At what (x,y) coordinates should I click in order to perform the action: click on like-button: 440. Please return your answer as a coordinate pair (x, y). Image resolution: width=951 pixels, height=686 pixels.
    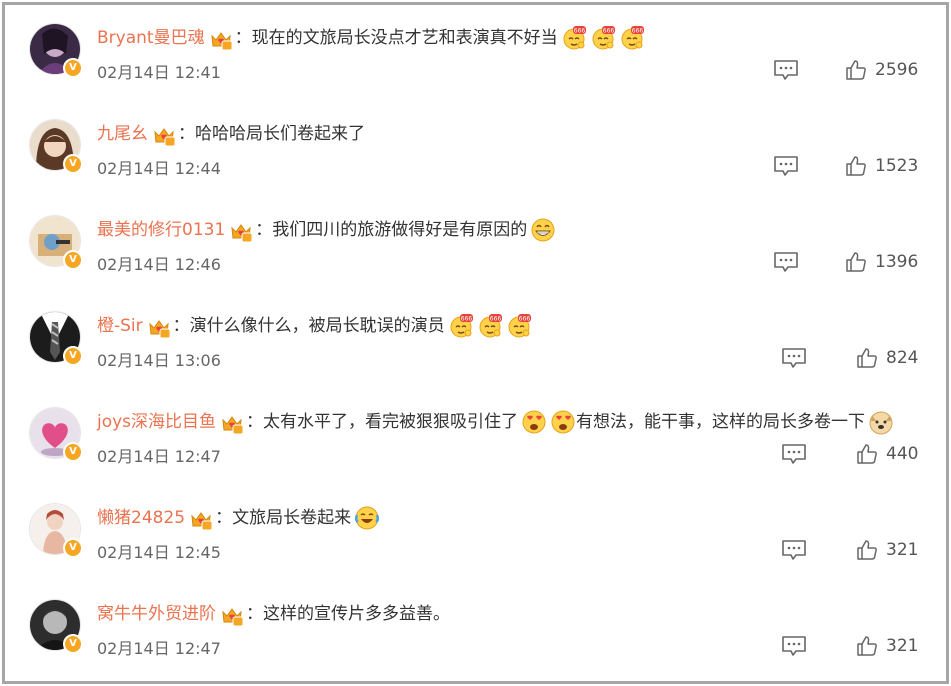
    Looking at the image, I should click on (887, 454).